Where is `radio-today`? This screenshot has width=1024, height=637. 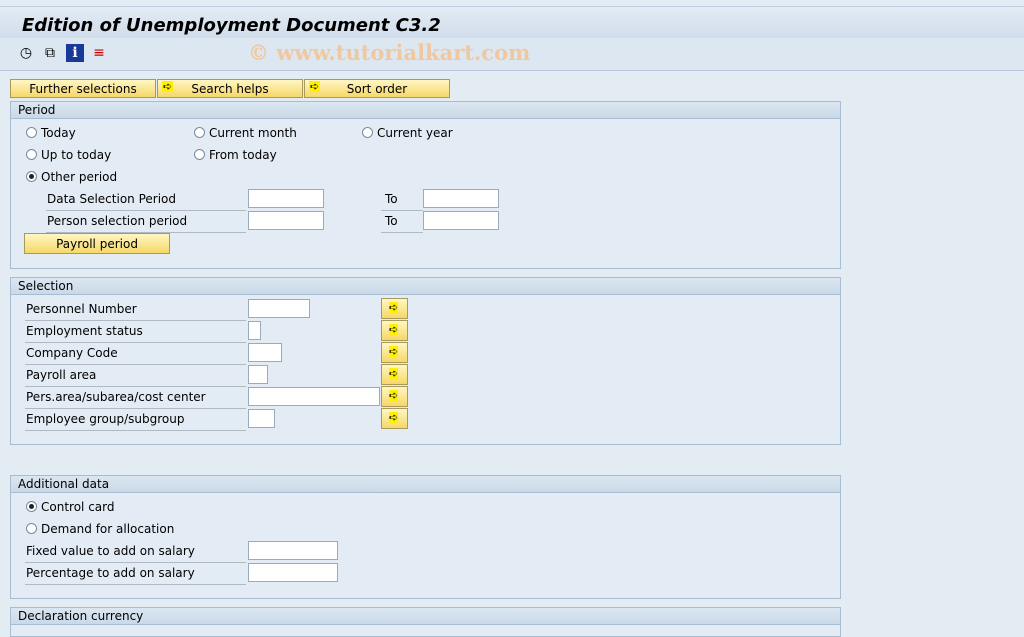 radio-today is located at coordinates (31, 132).